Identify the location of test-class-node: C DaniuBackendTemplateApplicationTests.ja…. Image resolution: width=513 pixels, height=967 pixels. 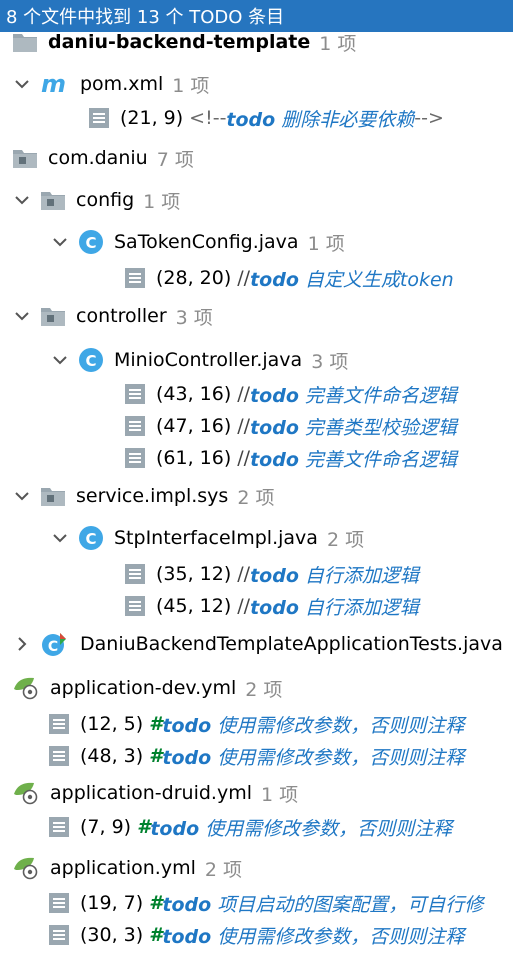
(256, 644).